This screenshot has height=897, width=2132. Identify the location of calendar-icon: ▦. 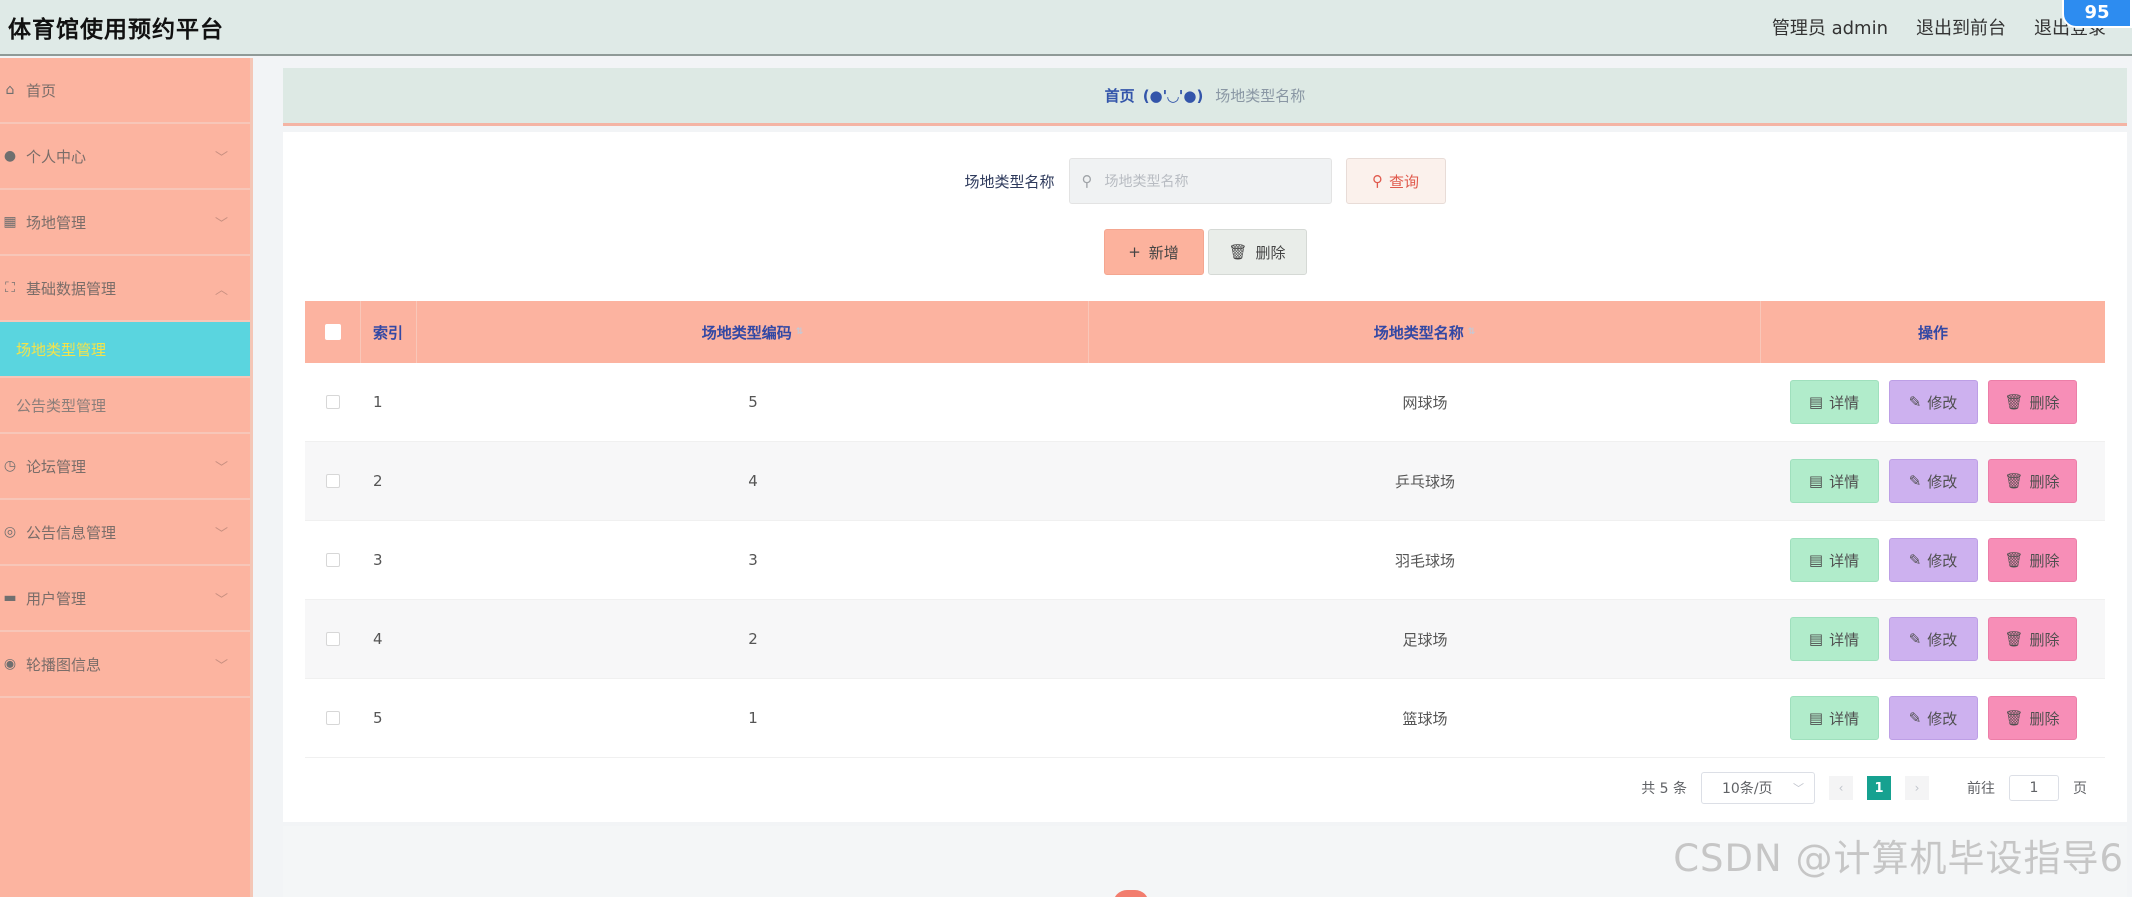
(10, 222).